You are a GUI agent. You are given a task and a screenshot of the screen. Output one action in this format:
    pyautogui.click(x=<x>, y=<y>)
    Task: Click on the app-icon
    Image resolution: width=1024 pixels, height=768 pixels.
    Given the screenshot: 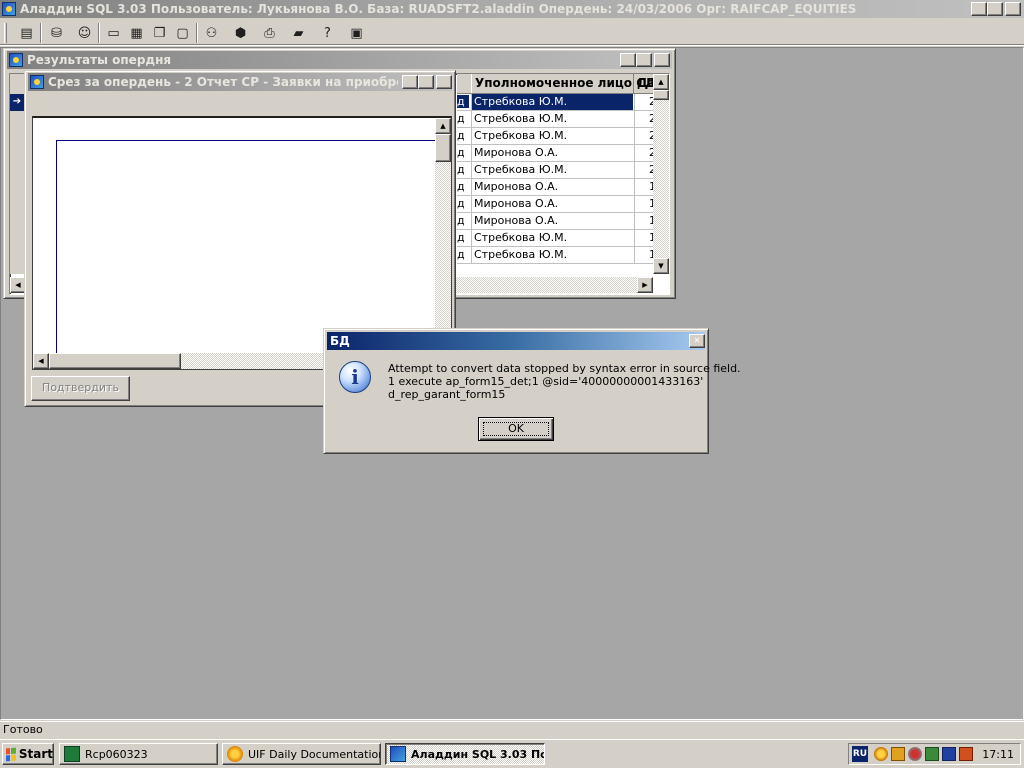 What is the action you would take?
    pyautogui.click(x=9, y=9)
    